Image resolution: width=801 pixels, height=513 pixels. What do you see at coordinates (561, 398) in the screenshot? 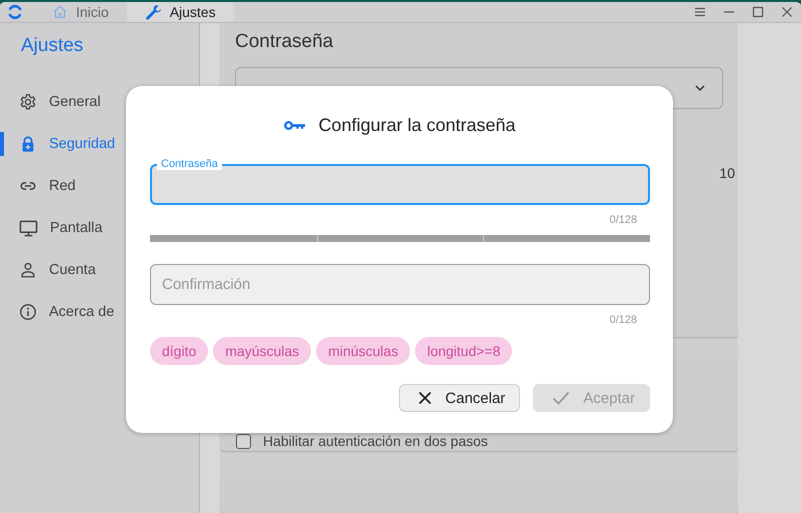
I see `check-icon` at bounding box center [561, 398].